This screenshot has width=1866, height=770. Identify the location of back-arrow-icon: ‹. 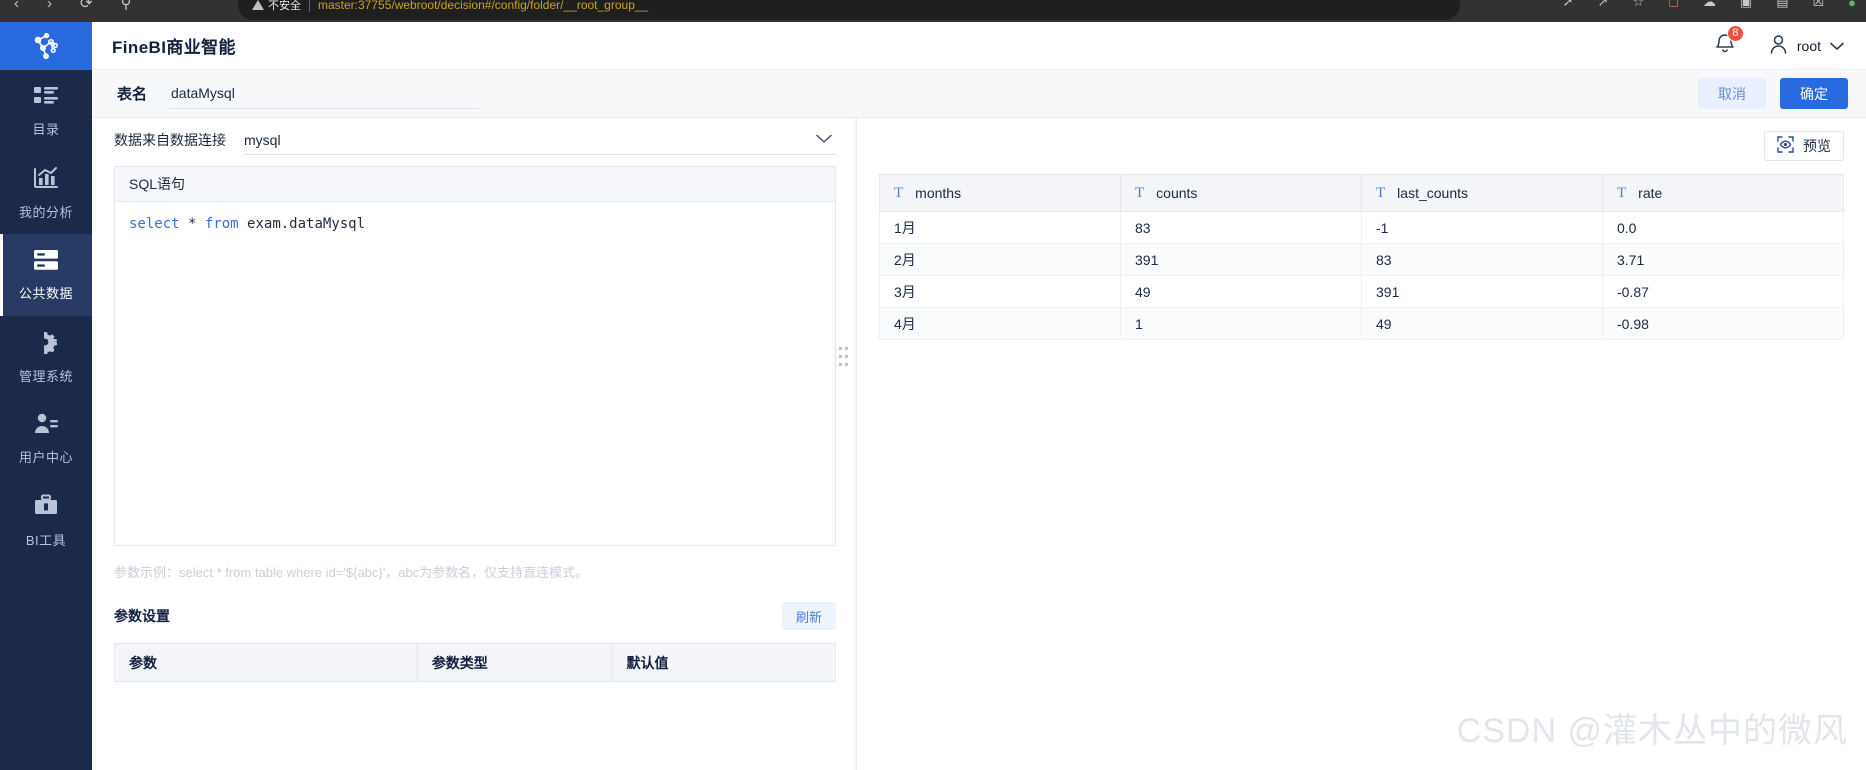
(16, 6).